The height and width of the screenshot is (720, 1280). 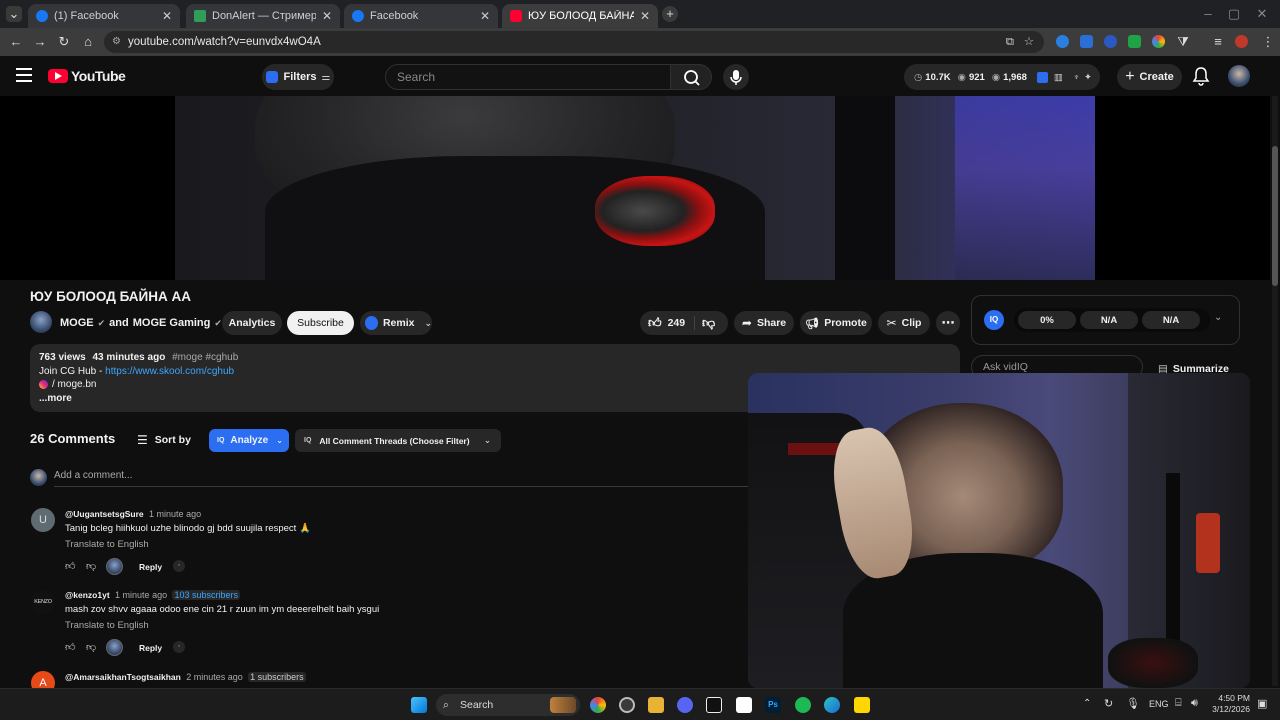 I want to click on chevron-down-icon: ⌄, so click(x=1218, y=317).